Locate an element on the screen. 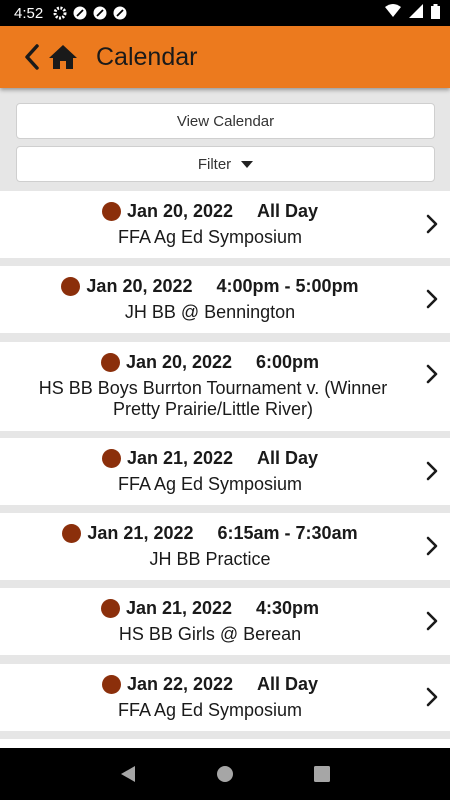 The width and height of the screenshot is (450, 800). status-time: 4:52 is located at coordinates (29, 13).